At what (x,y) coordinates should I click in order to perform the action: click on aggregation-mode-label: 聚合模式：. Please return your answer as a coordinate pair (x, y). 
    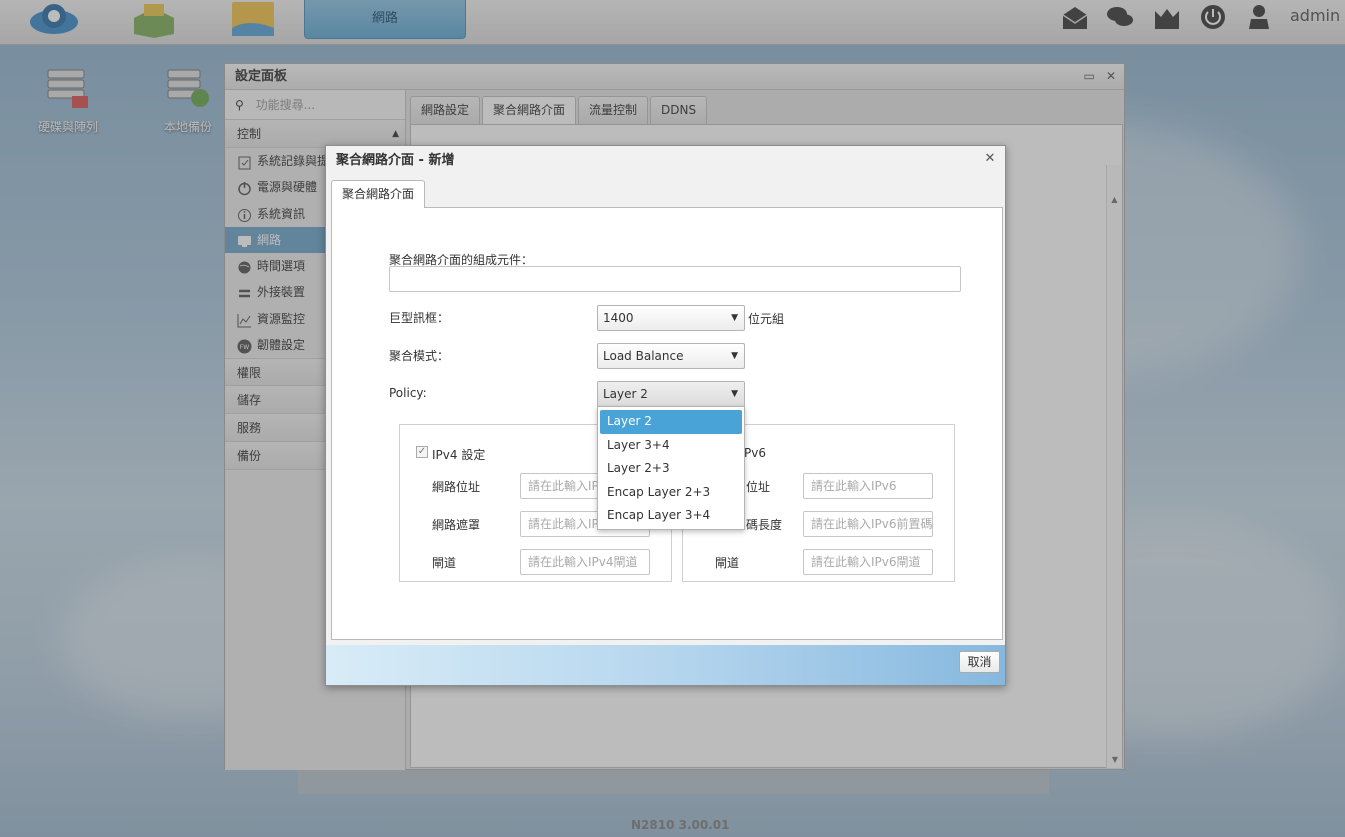
    Looking at the image, I should click on (419, 356).